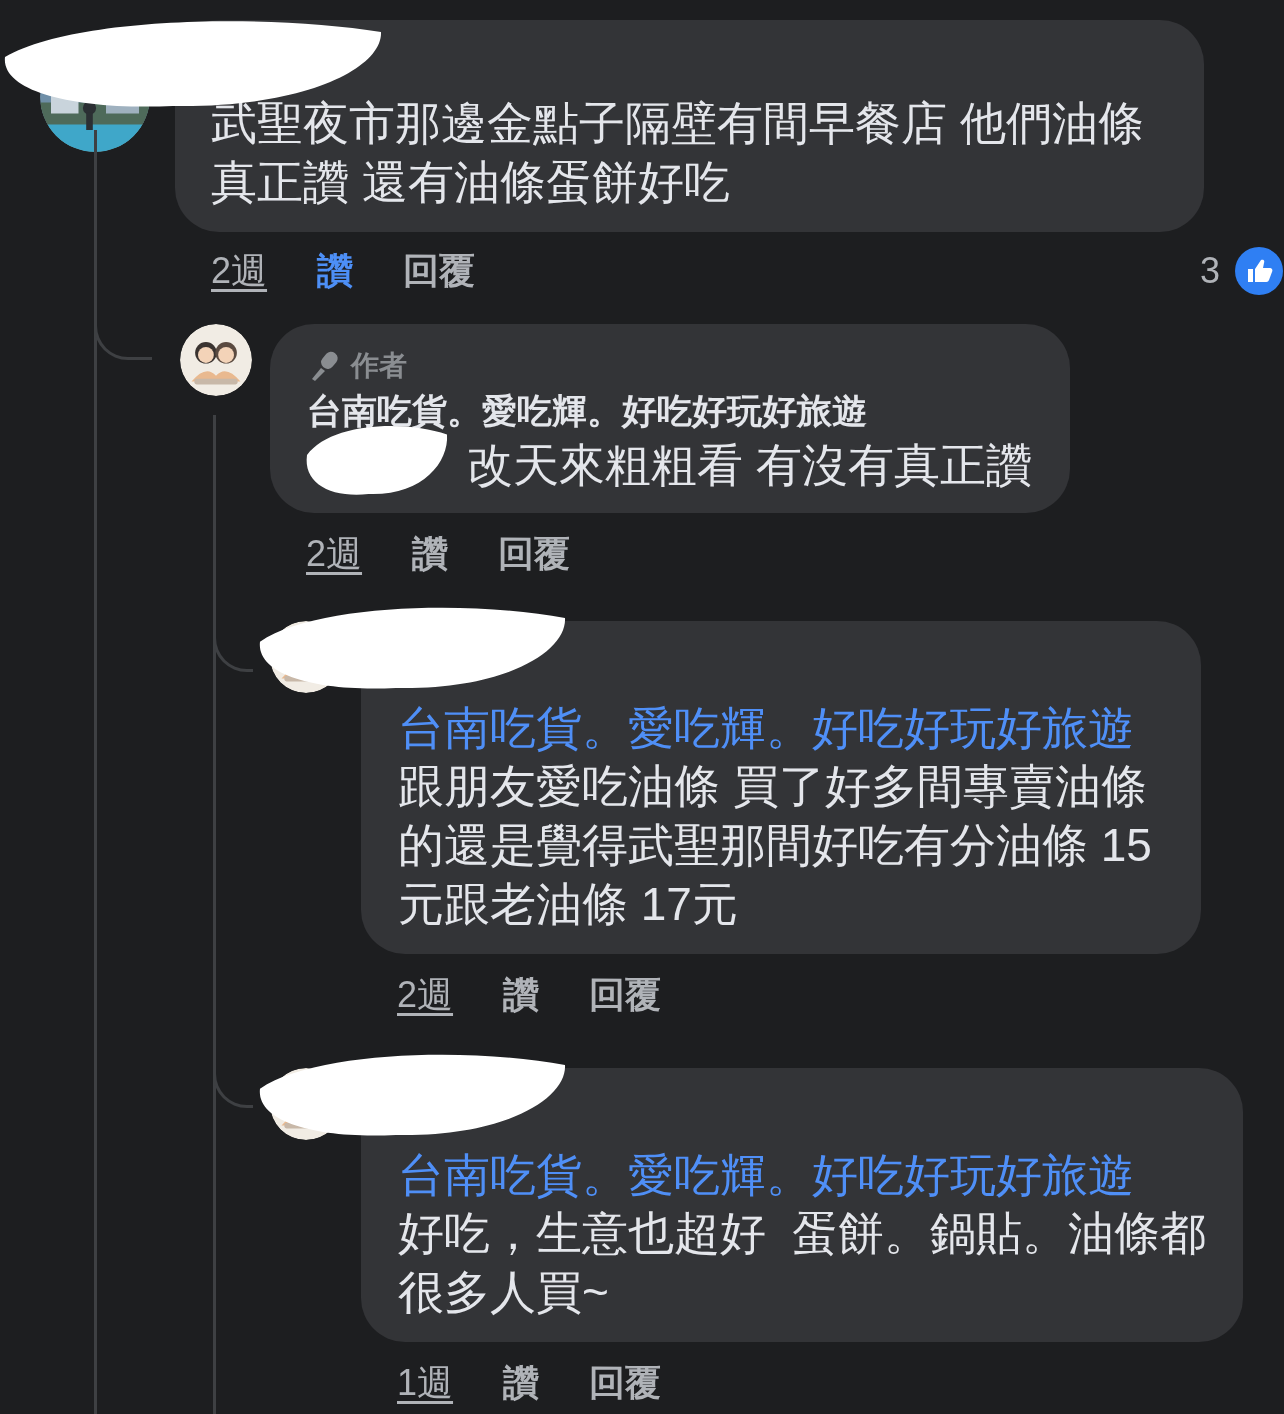 Image resolution: width=1284 pixels, height=1414 pixels. Describe the element at coordinates (749, 465) in the screenshot. I see `comment-text: 改天來粗粗看 有沒有真正讚` at that location.